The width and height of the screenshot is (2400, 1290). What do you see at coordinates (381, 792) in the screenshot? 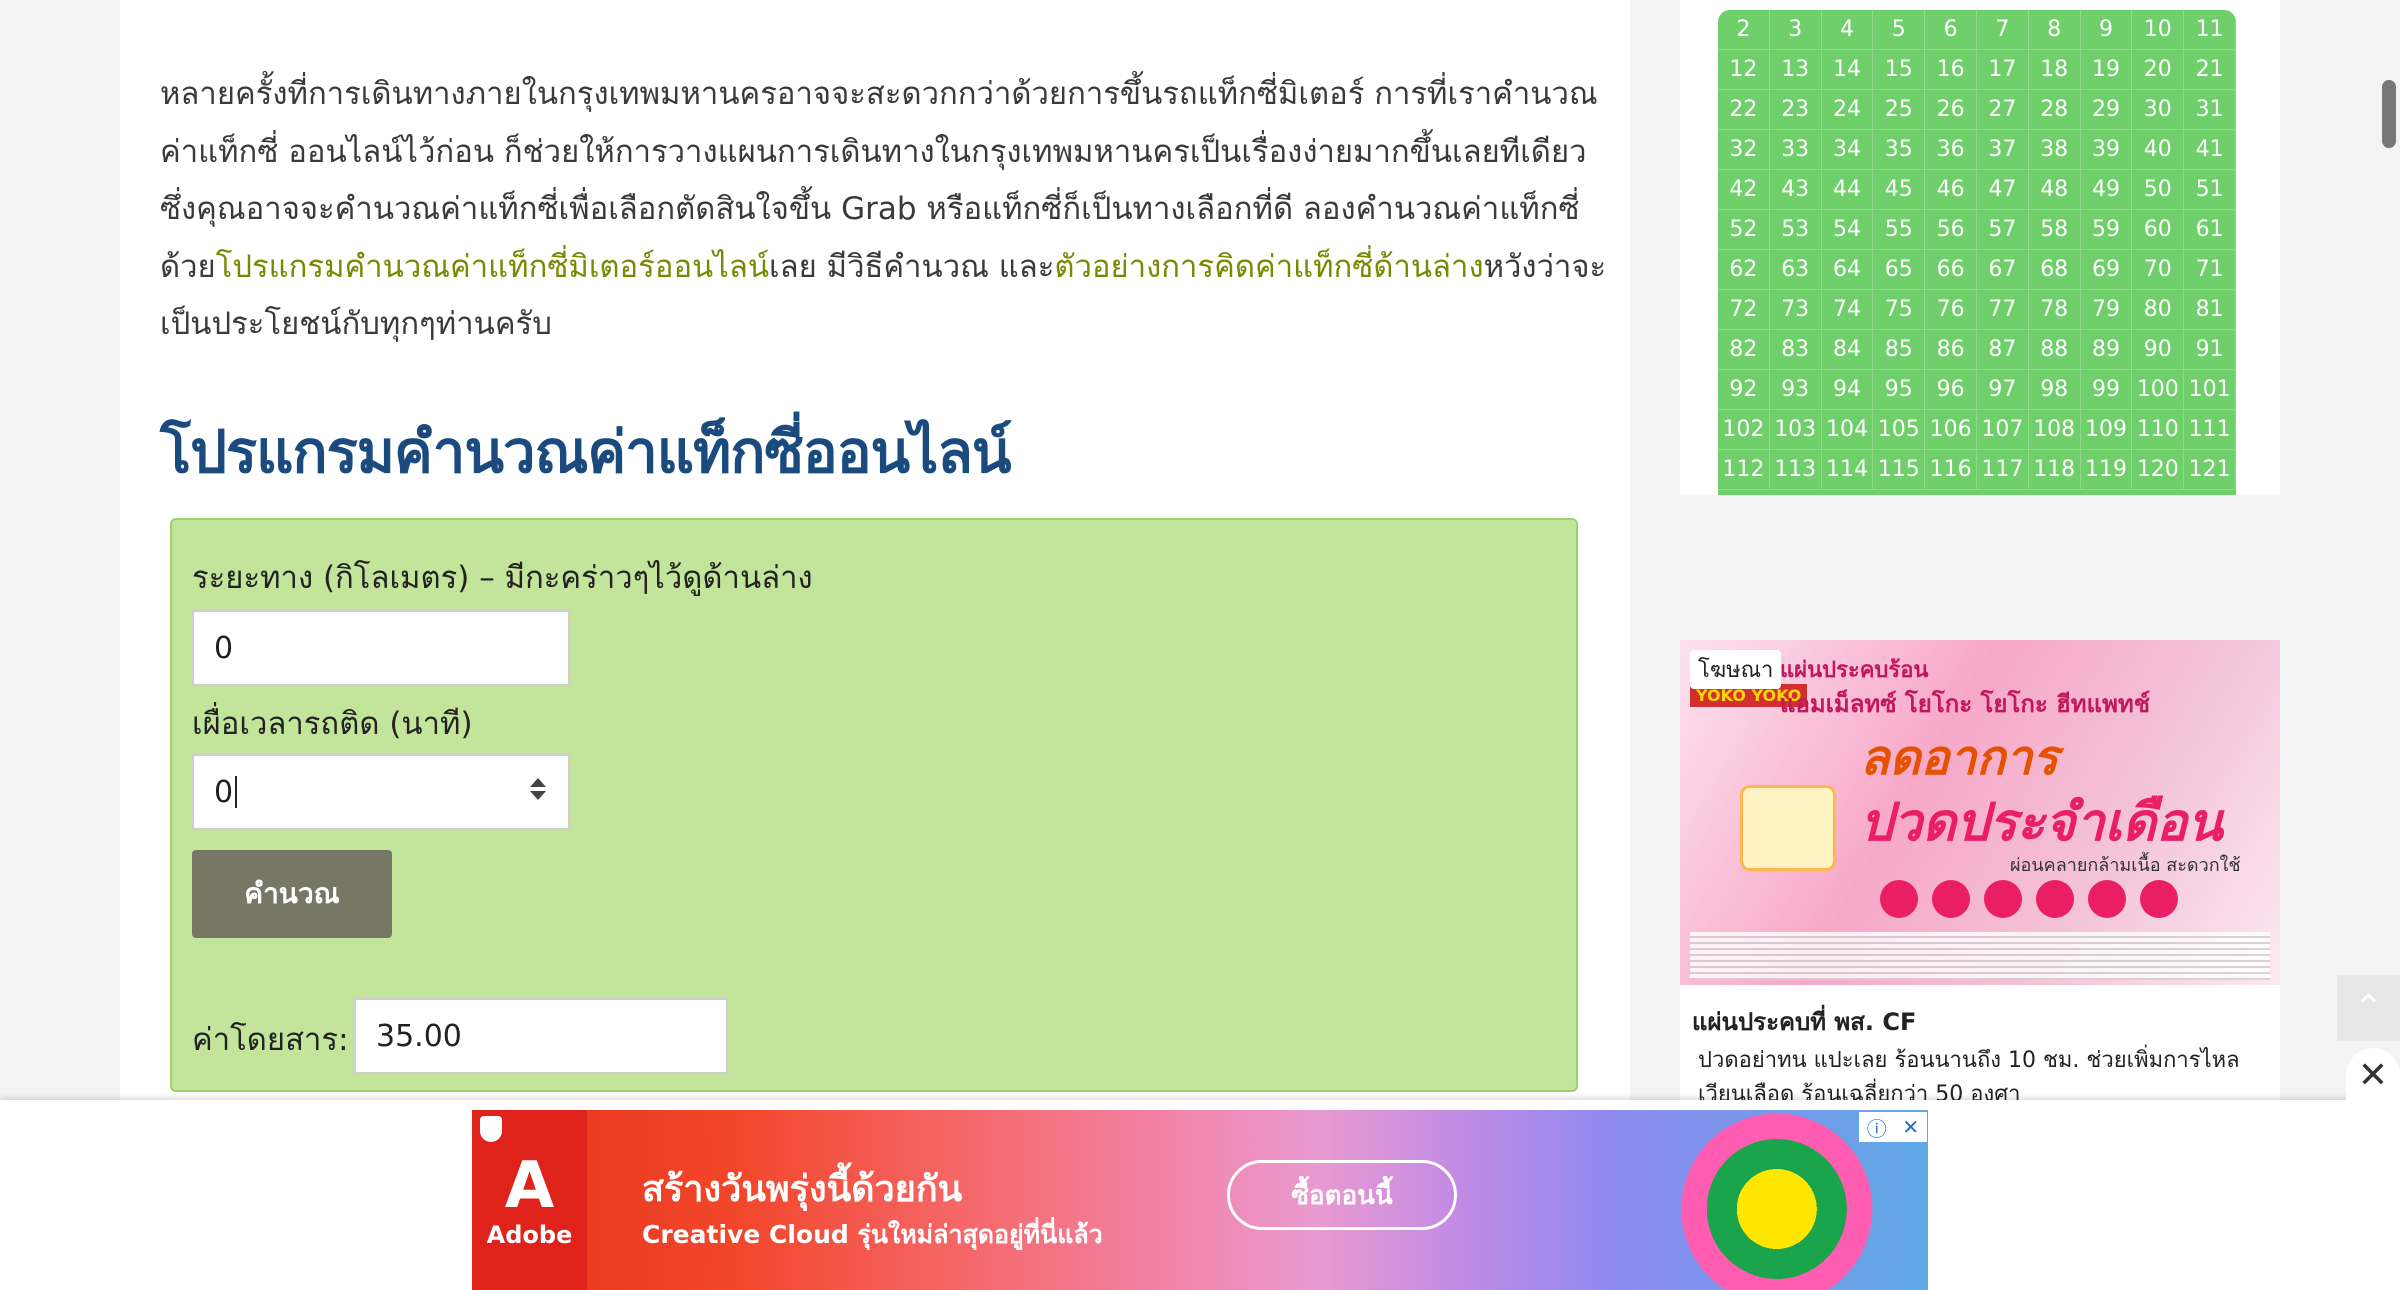
I see `traffic-input: 0` at bounding box center [381, 792].